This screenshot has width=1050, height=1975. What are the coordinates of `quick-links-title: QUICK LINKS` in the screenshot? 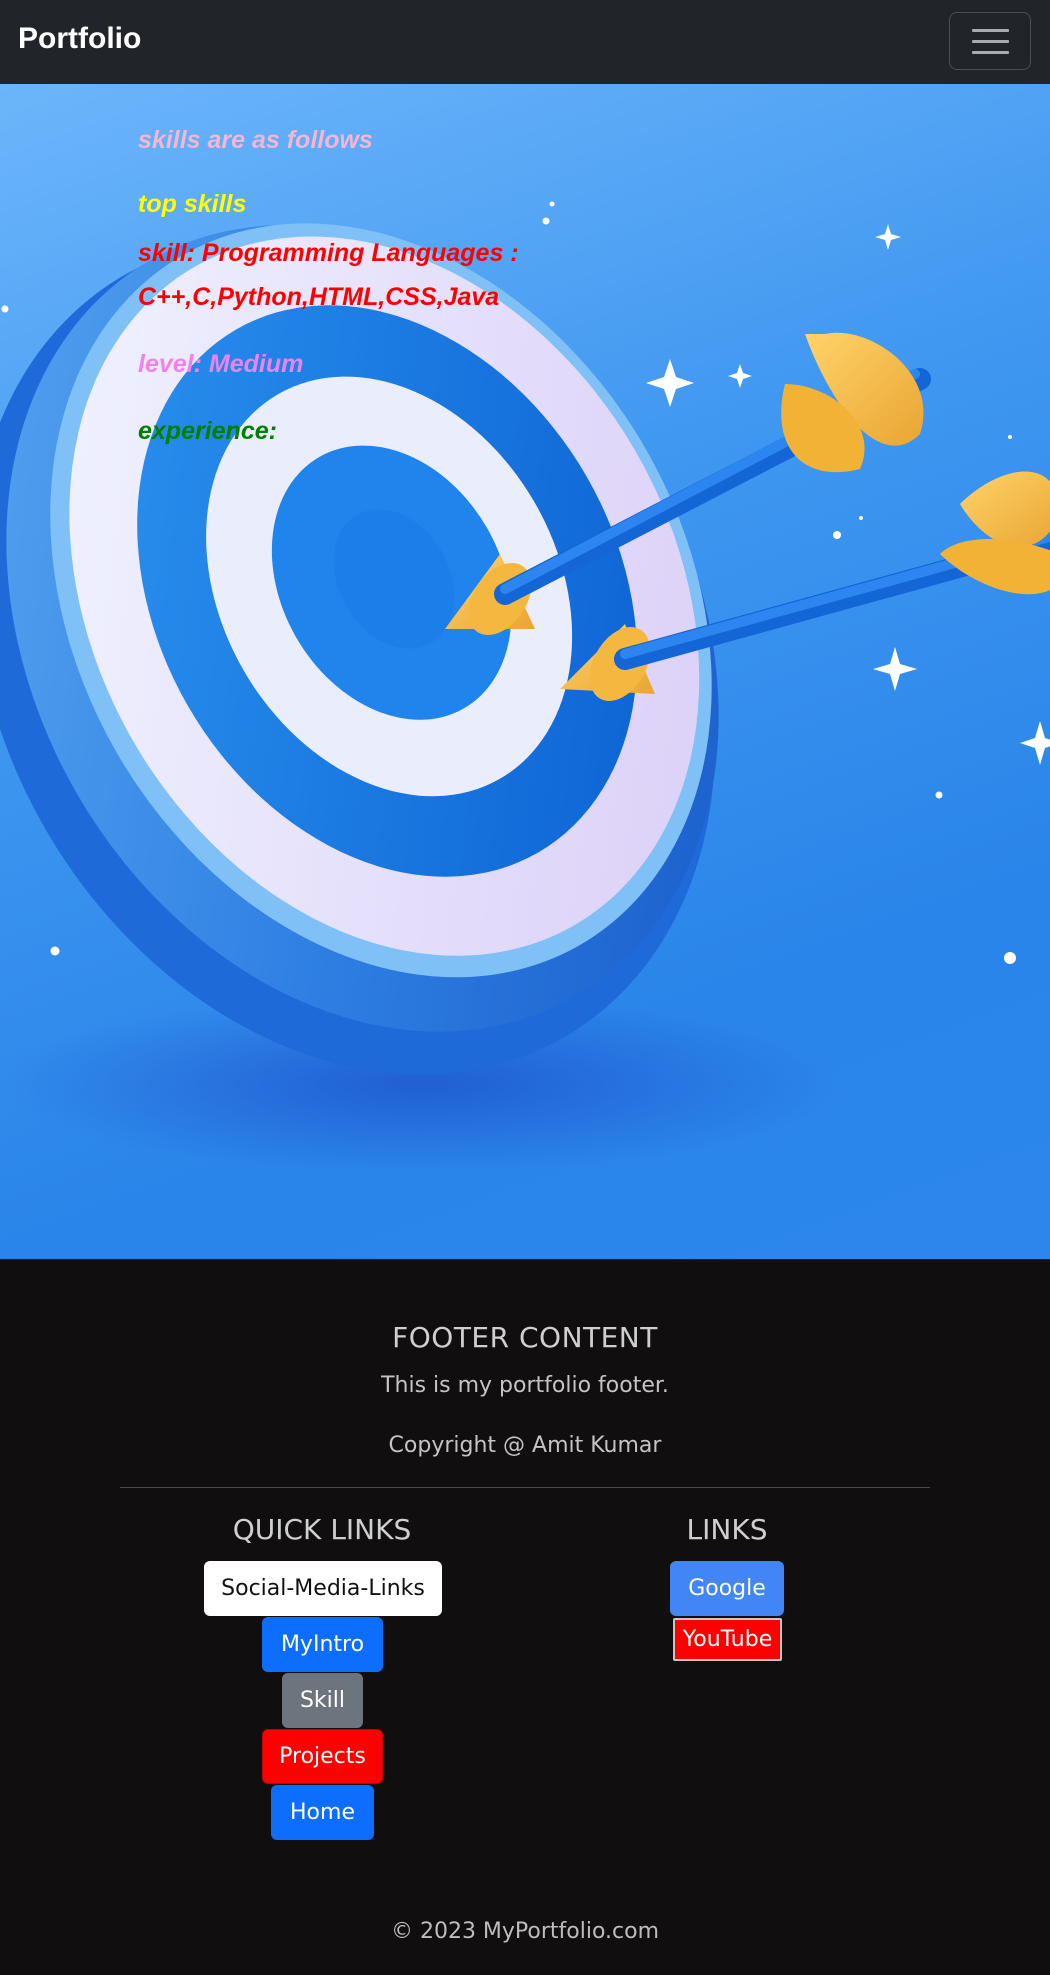 It's located at (322, 1529).